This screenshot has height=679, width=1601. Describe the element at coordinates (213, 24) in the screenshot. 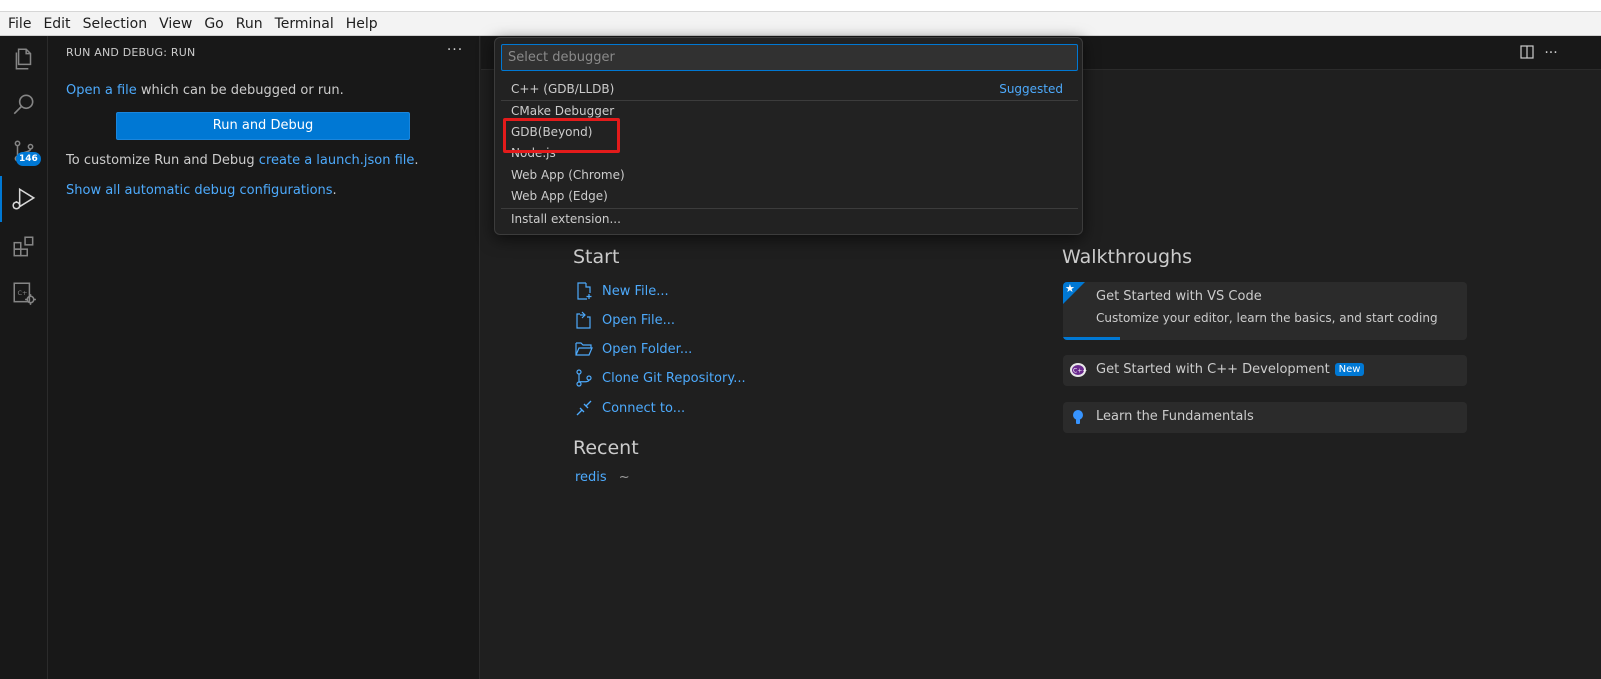

I see `menu-go: Go` at that location.